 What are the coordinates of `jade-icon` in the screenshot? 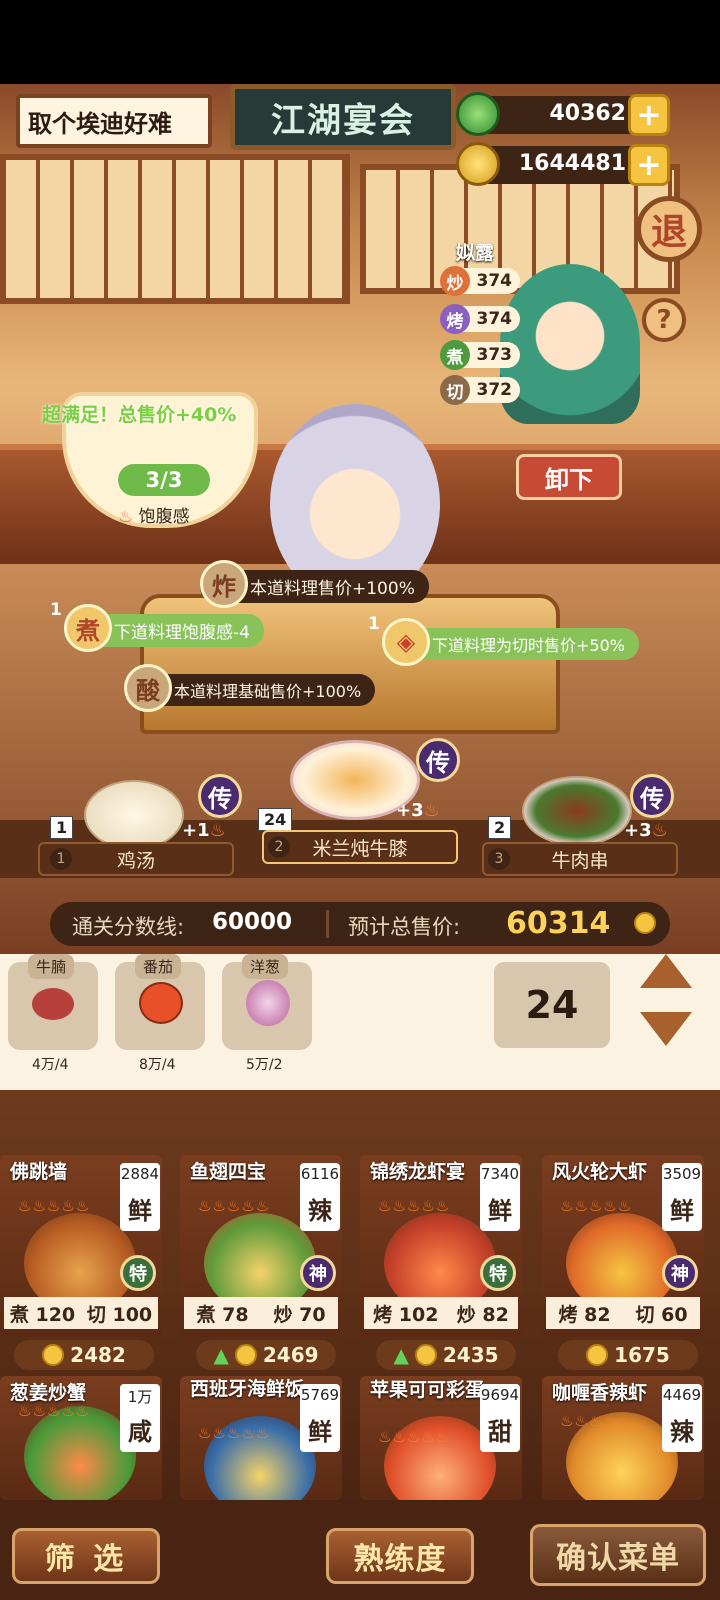 It's located at (478, 114).